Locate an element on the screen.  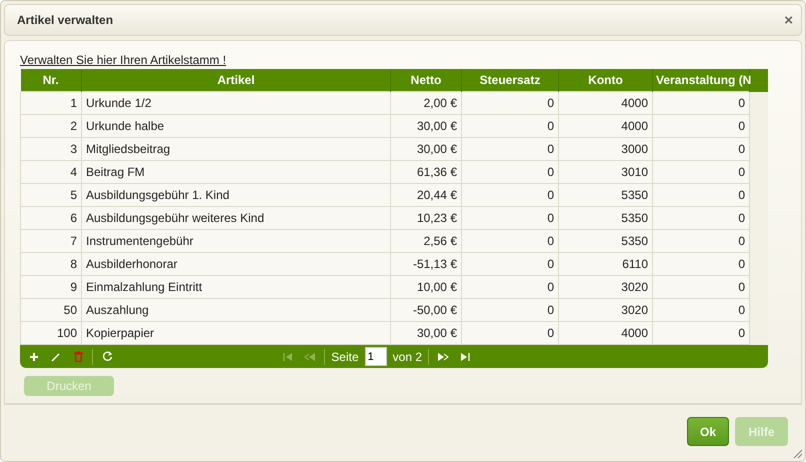
table-cell: 10,23 € is located at coordinates (426, 218).